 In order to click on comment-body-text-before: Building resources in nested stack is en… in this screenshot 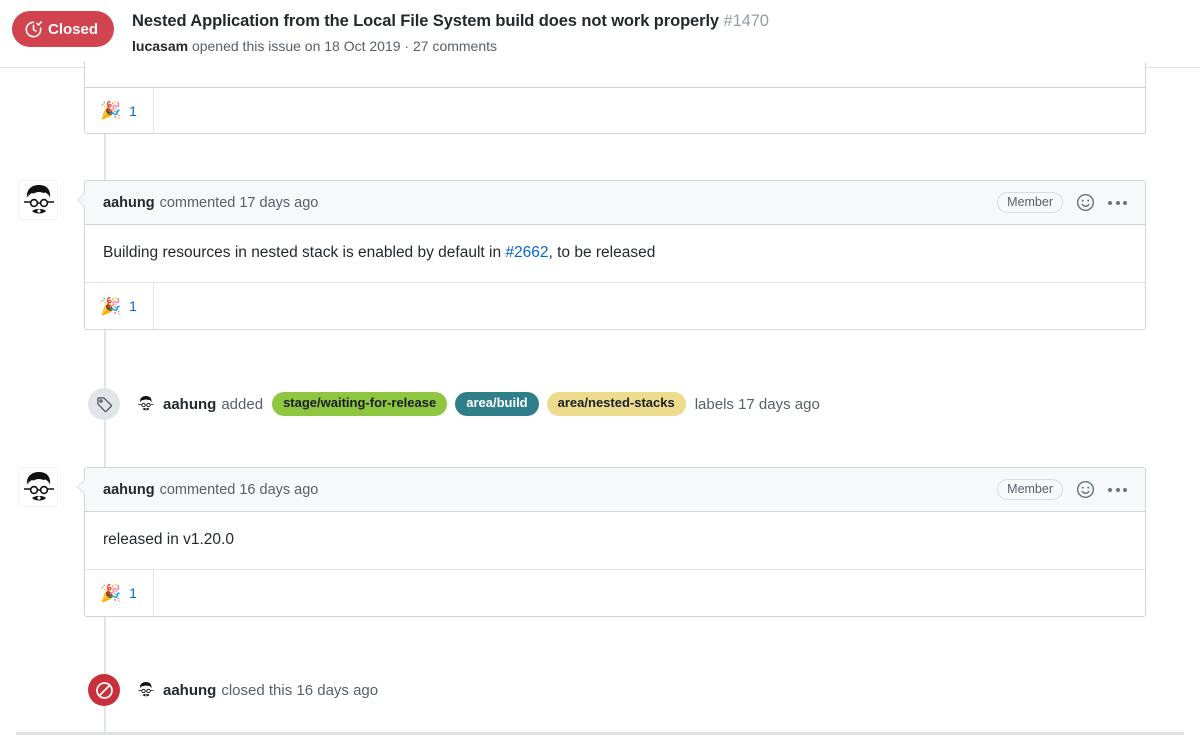, I will do `click(304, 252)`.